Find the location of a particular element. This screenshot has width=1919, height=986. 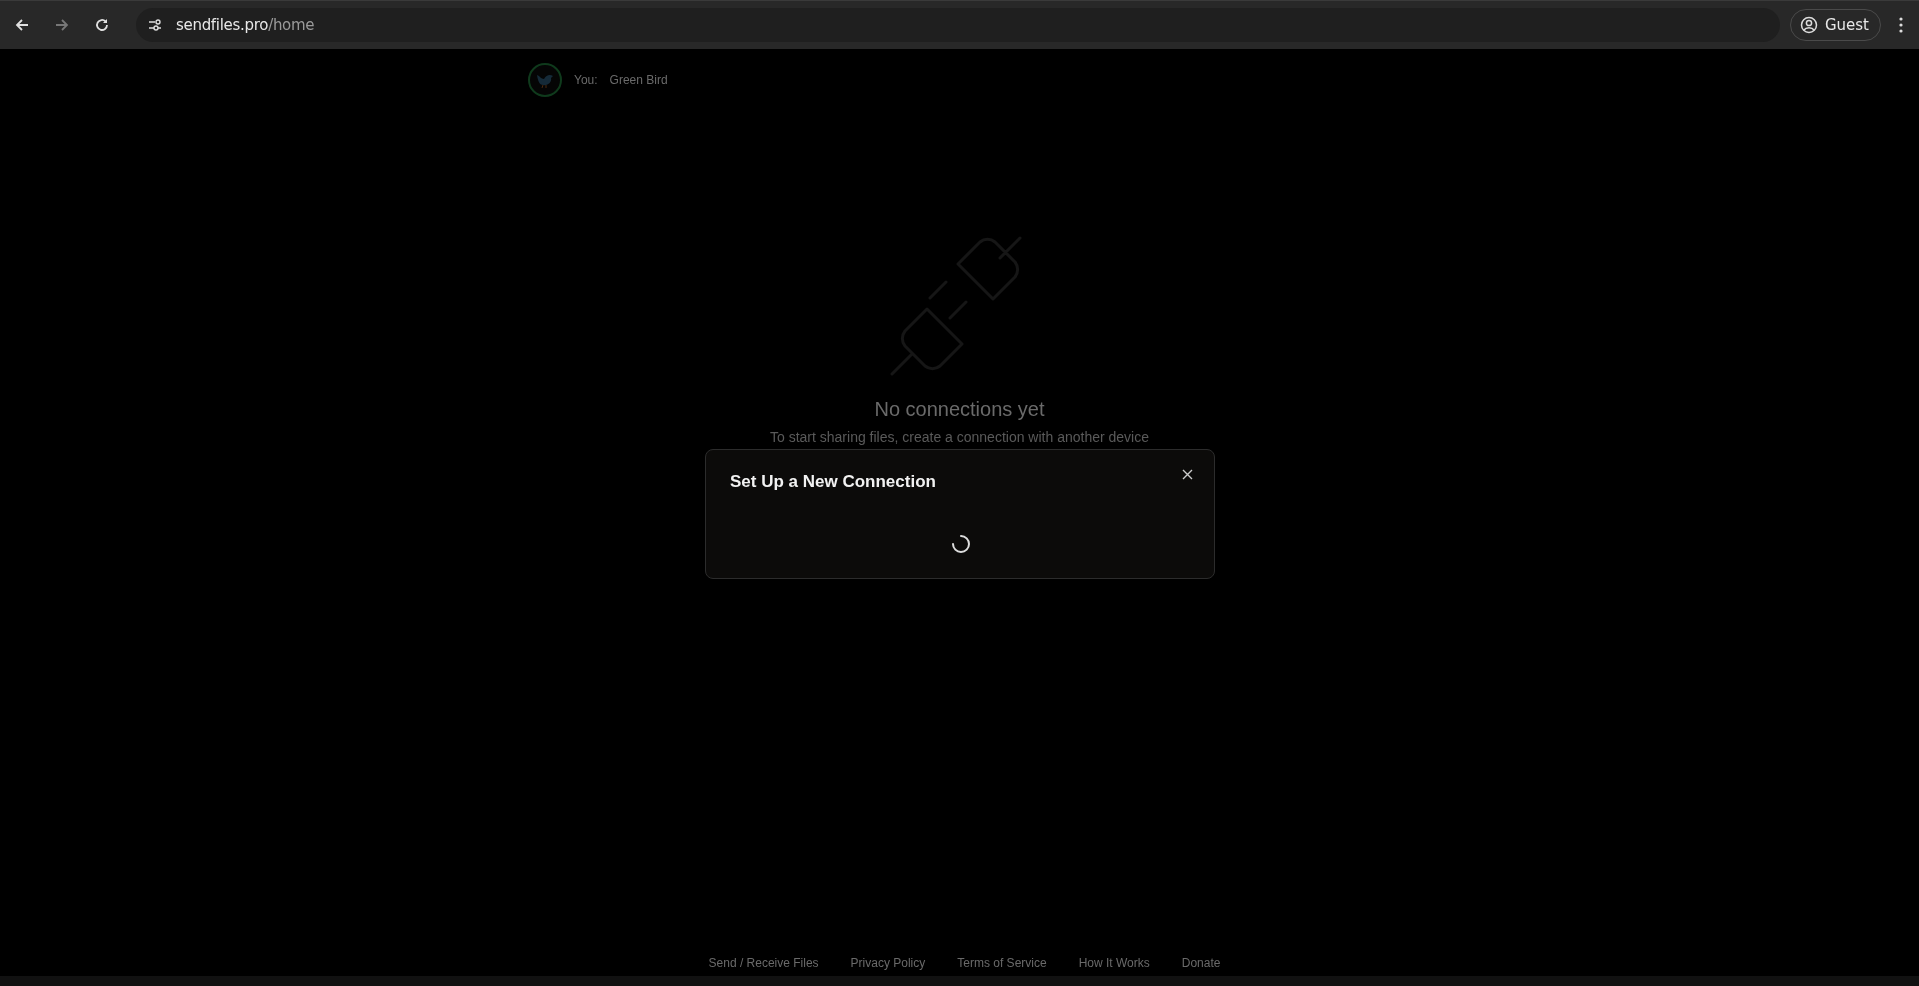

user-name: Green Bird is located at coordinates (638, 80).